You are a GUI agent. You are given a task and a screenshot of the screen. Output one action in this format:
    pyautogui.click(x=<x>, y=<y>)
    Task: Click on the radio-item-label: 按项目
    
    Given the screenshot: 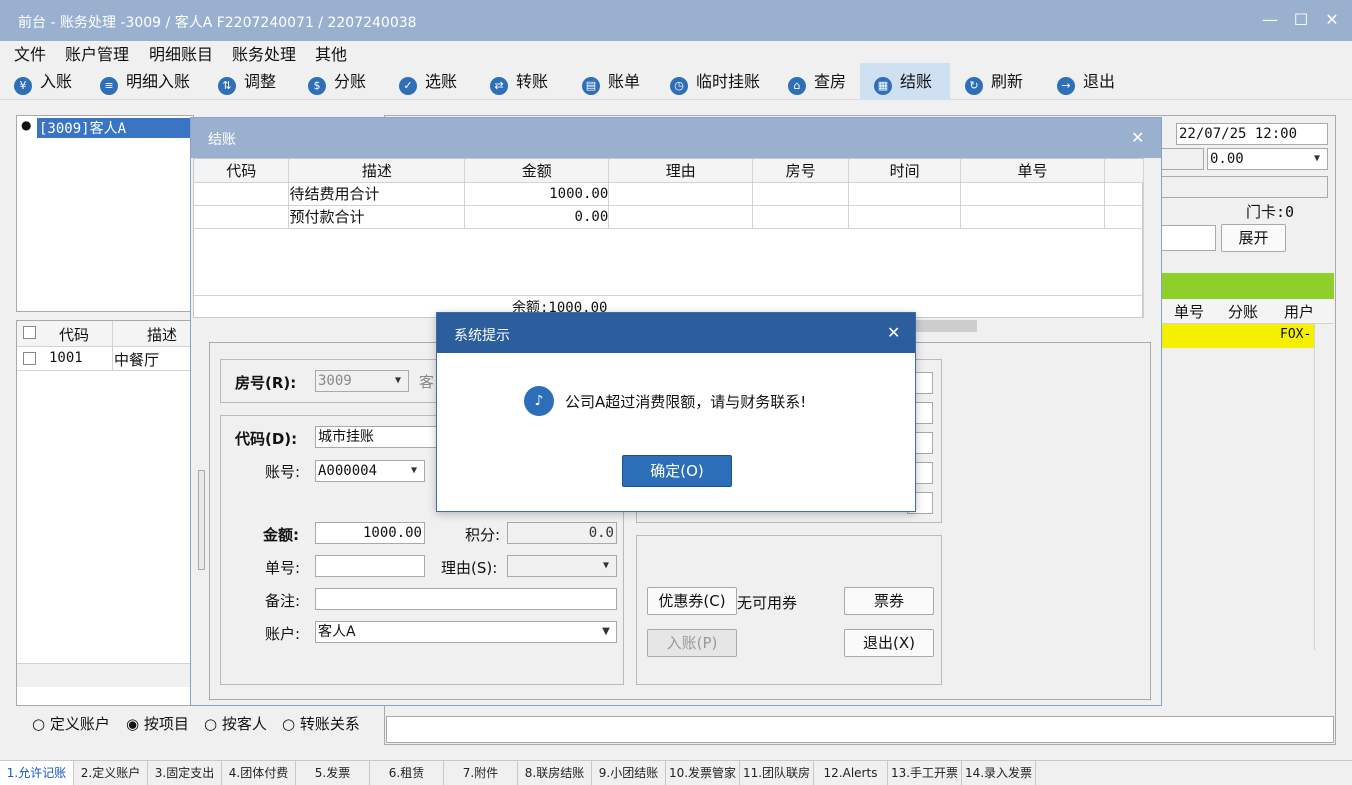 What is the action you would take?
    pyautogui.click(x=166, y=724)
    